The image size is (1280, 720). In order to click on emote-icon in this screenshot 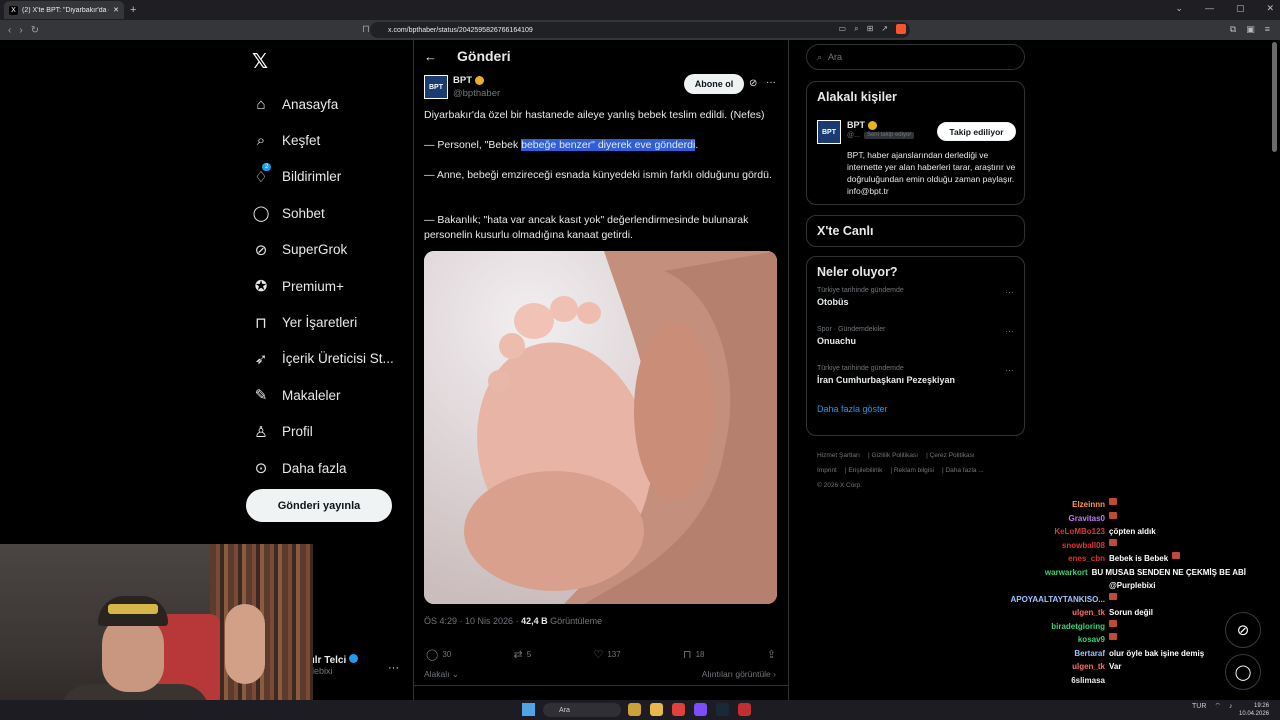, I will do `click(1113, 542)`.